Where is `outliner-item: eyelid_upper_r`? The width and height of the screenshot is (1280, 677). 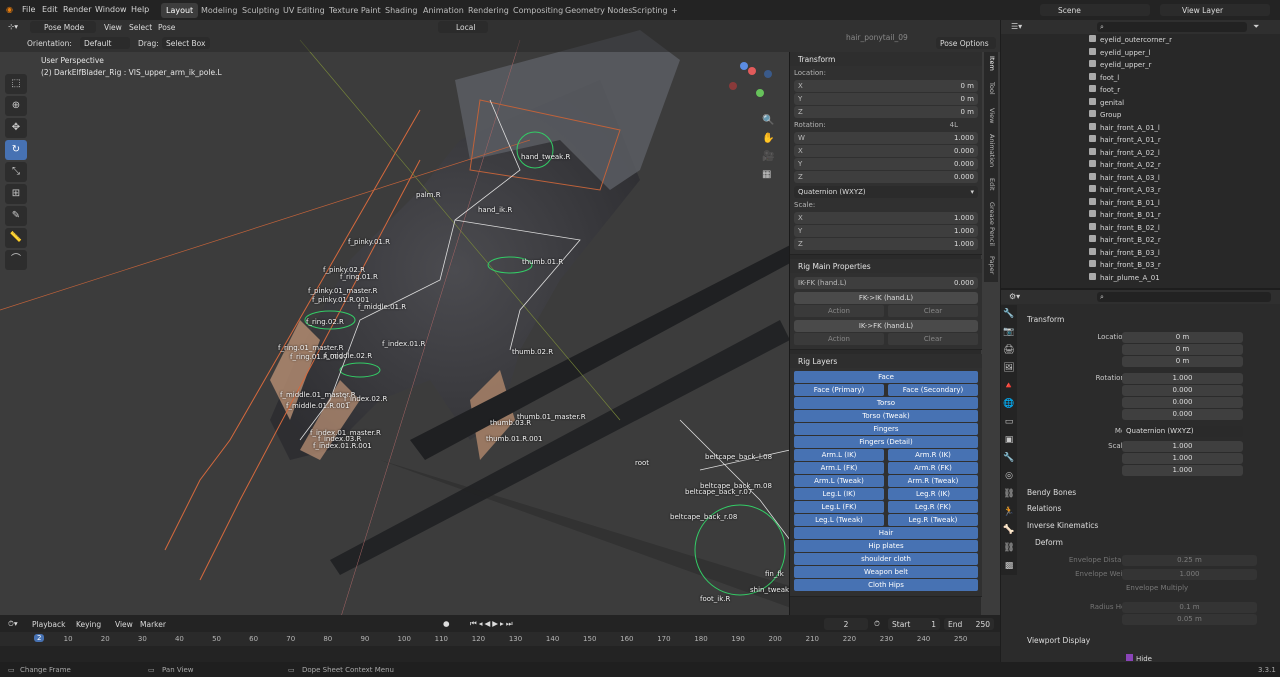
outliner-item: eyelid_upper_r is located at coordinates (1120, 64).